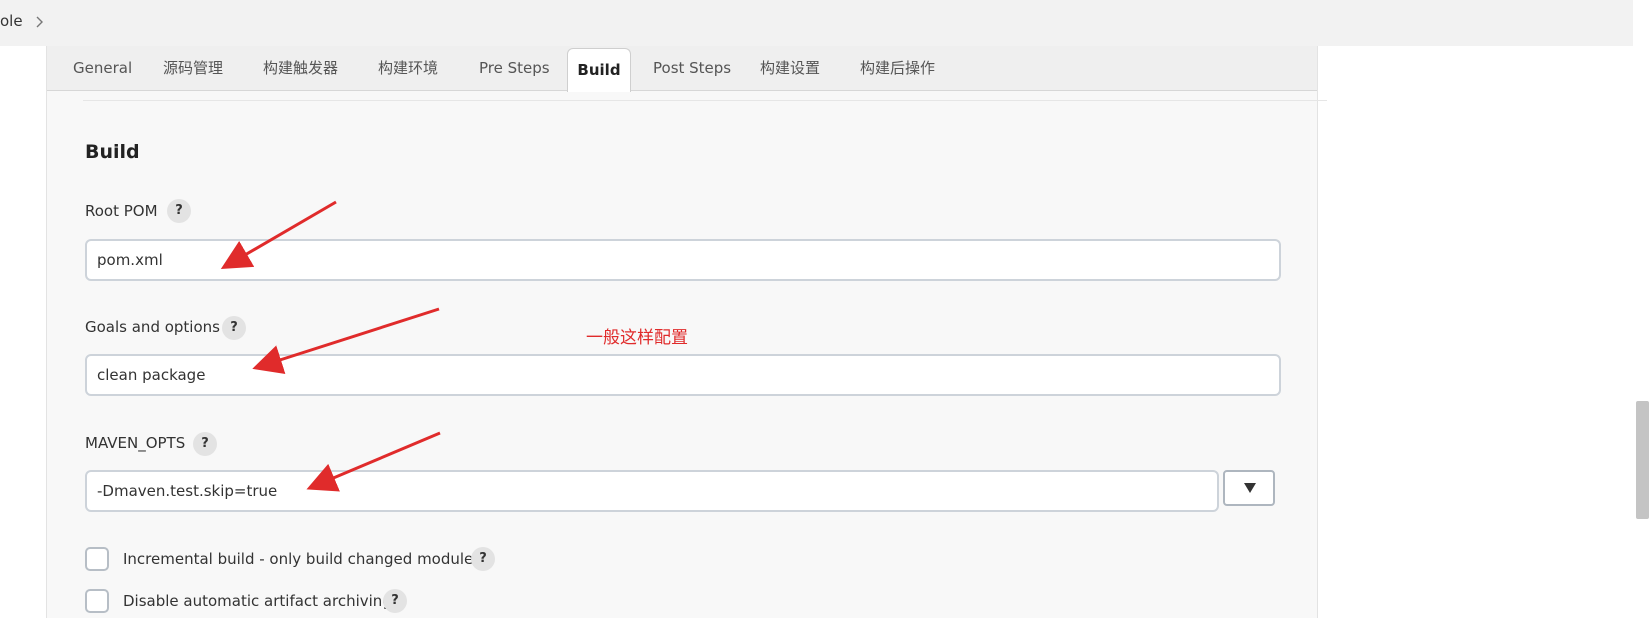  What do you see at coordinates (205, 444) in the screenshot?
I see `maven-opts-help-icon: ?` at bounding box center [205, 444].